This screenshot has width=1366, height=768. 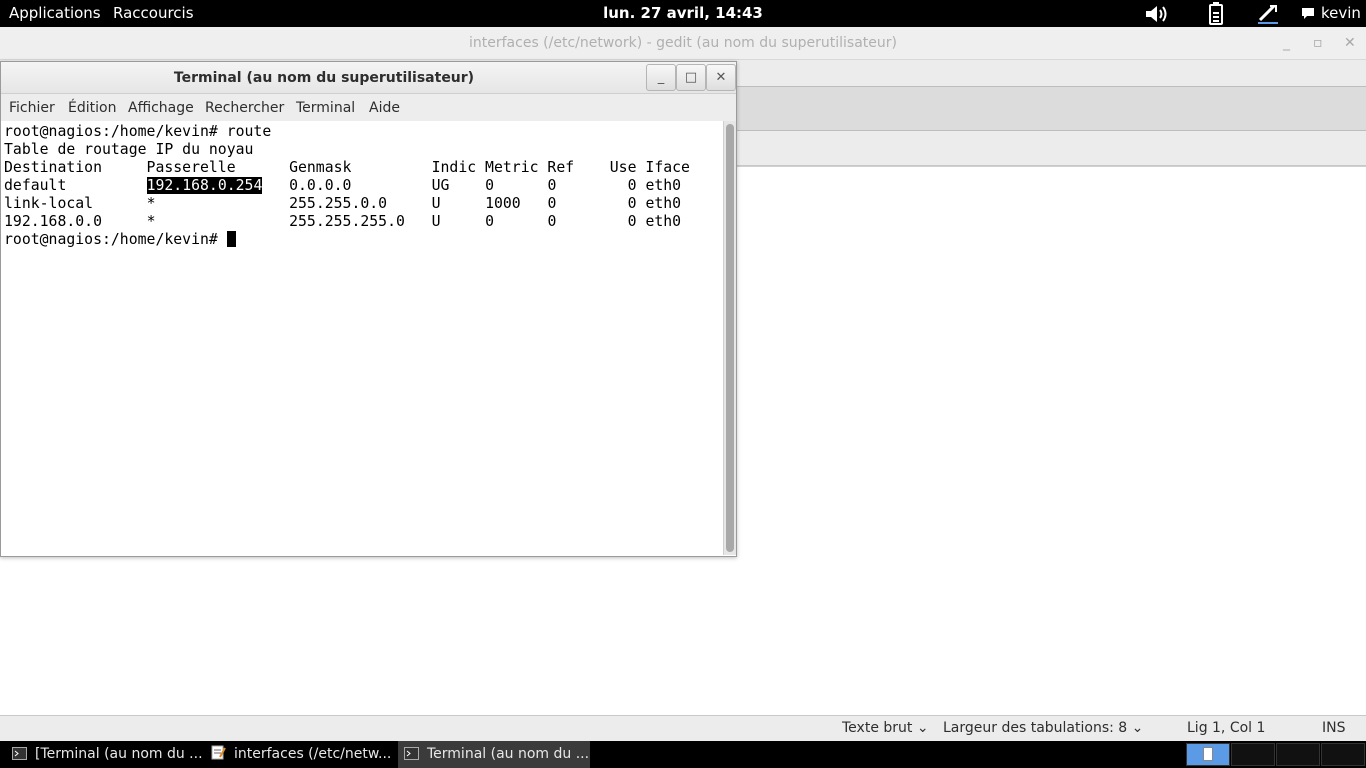 What do you see at coordinates (1028, 728) in the screenshot?
I see `tab-width-label: Largeur des tabulations:` at bounding box center [1028, 728].